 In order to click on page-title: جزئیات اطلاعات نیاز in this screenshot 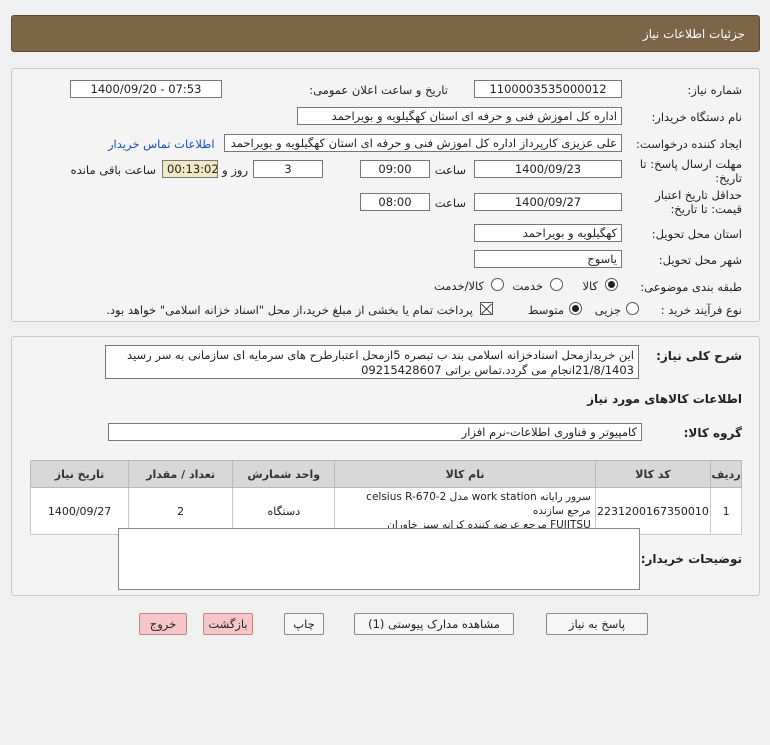, I will do `click(693, 34)`.